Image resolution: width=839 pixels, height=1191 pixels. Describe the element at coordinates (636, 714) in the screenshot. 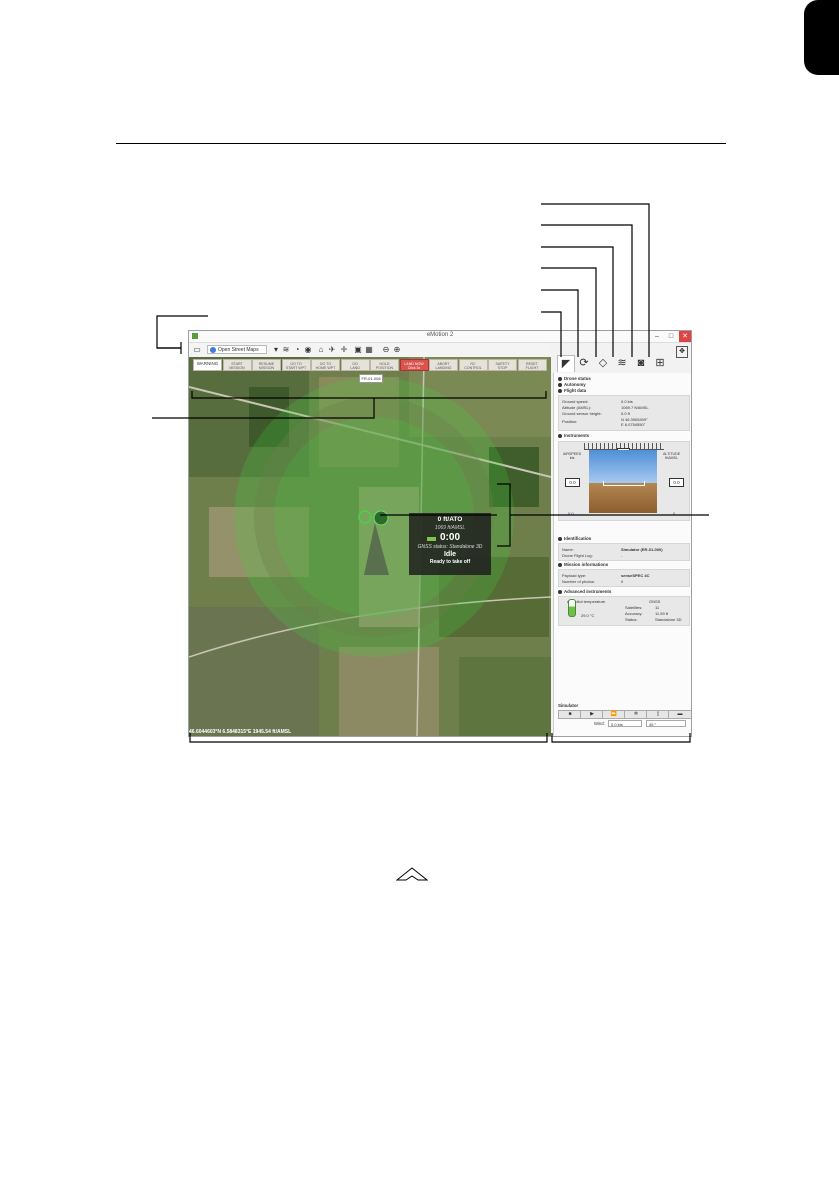

I see `sim-settings-button: ✲` at that location.